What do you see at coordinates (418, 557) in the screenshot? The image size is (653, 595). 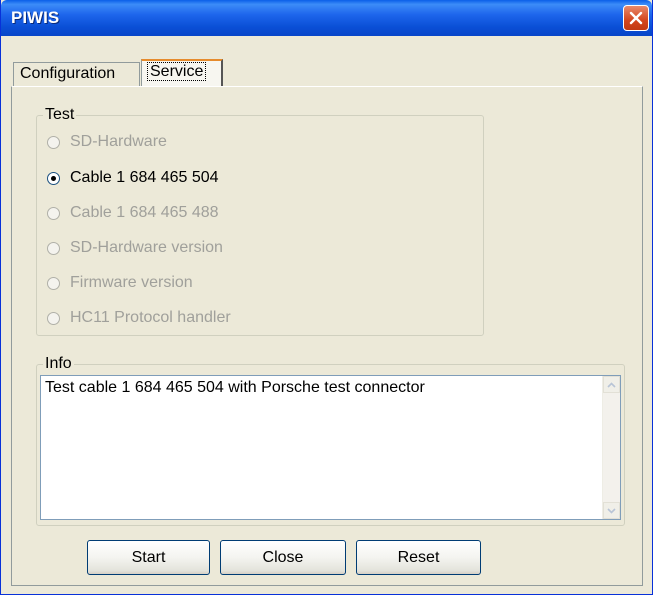 I see `reset-button: Reset` at bounding box center [418, 557].